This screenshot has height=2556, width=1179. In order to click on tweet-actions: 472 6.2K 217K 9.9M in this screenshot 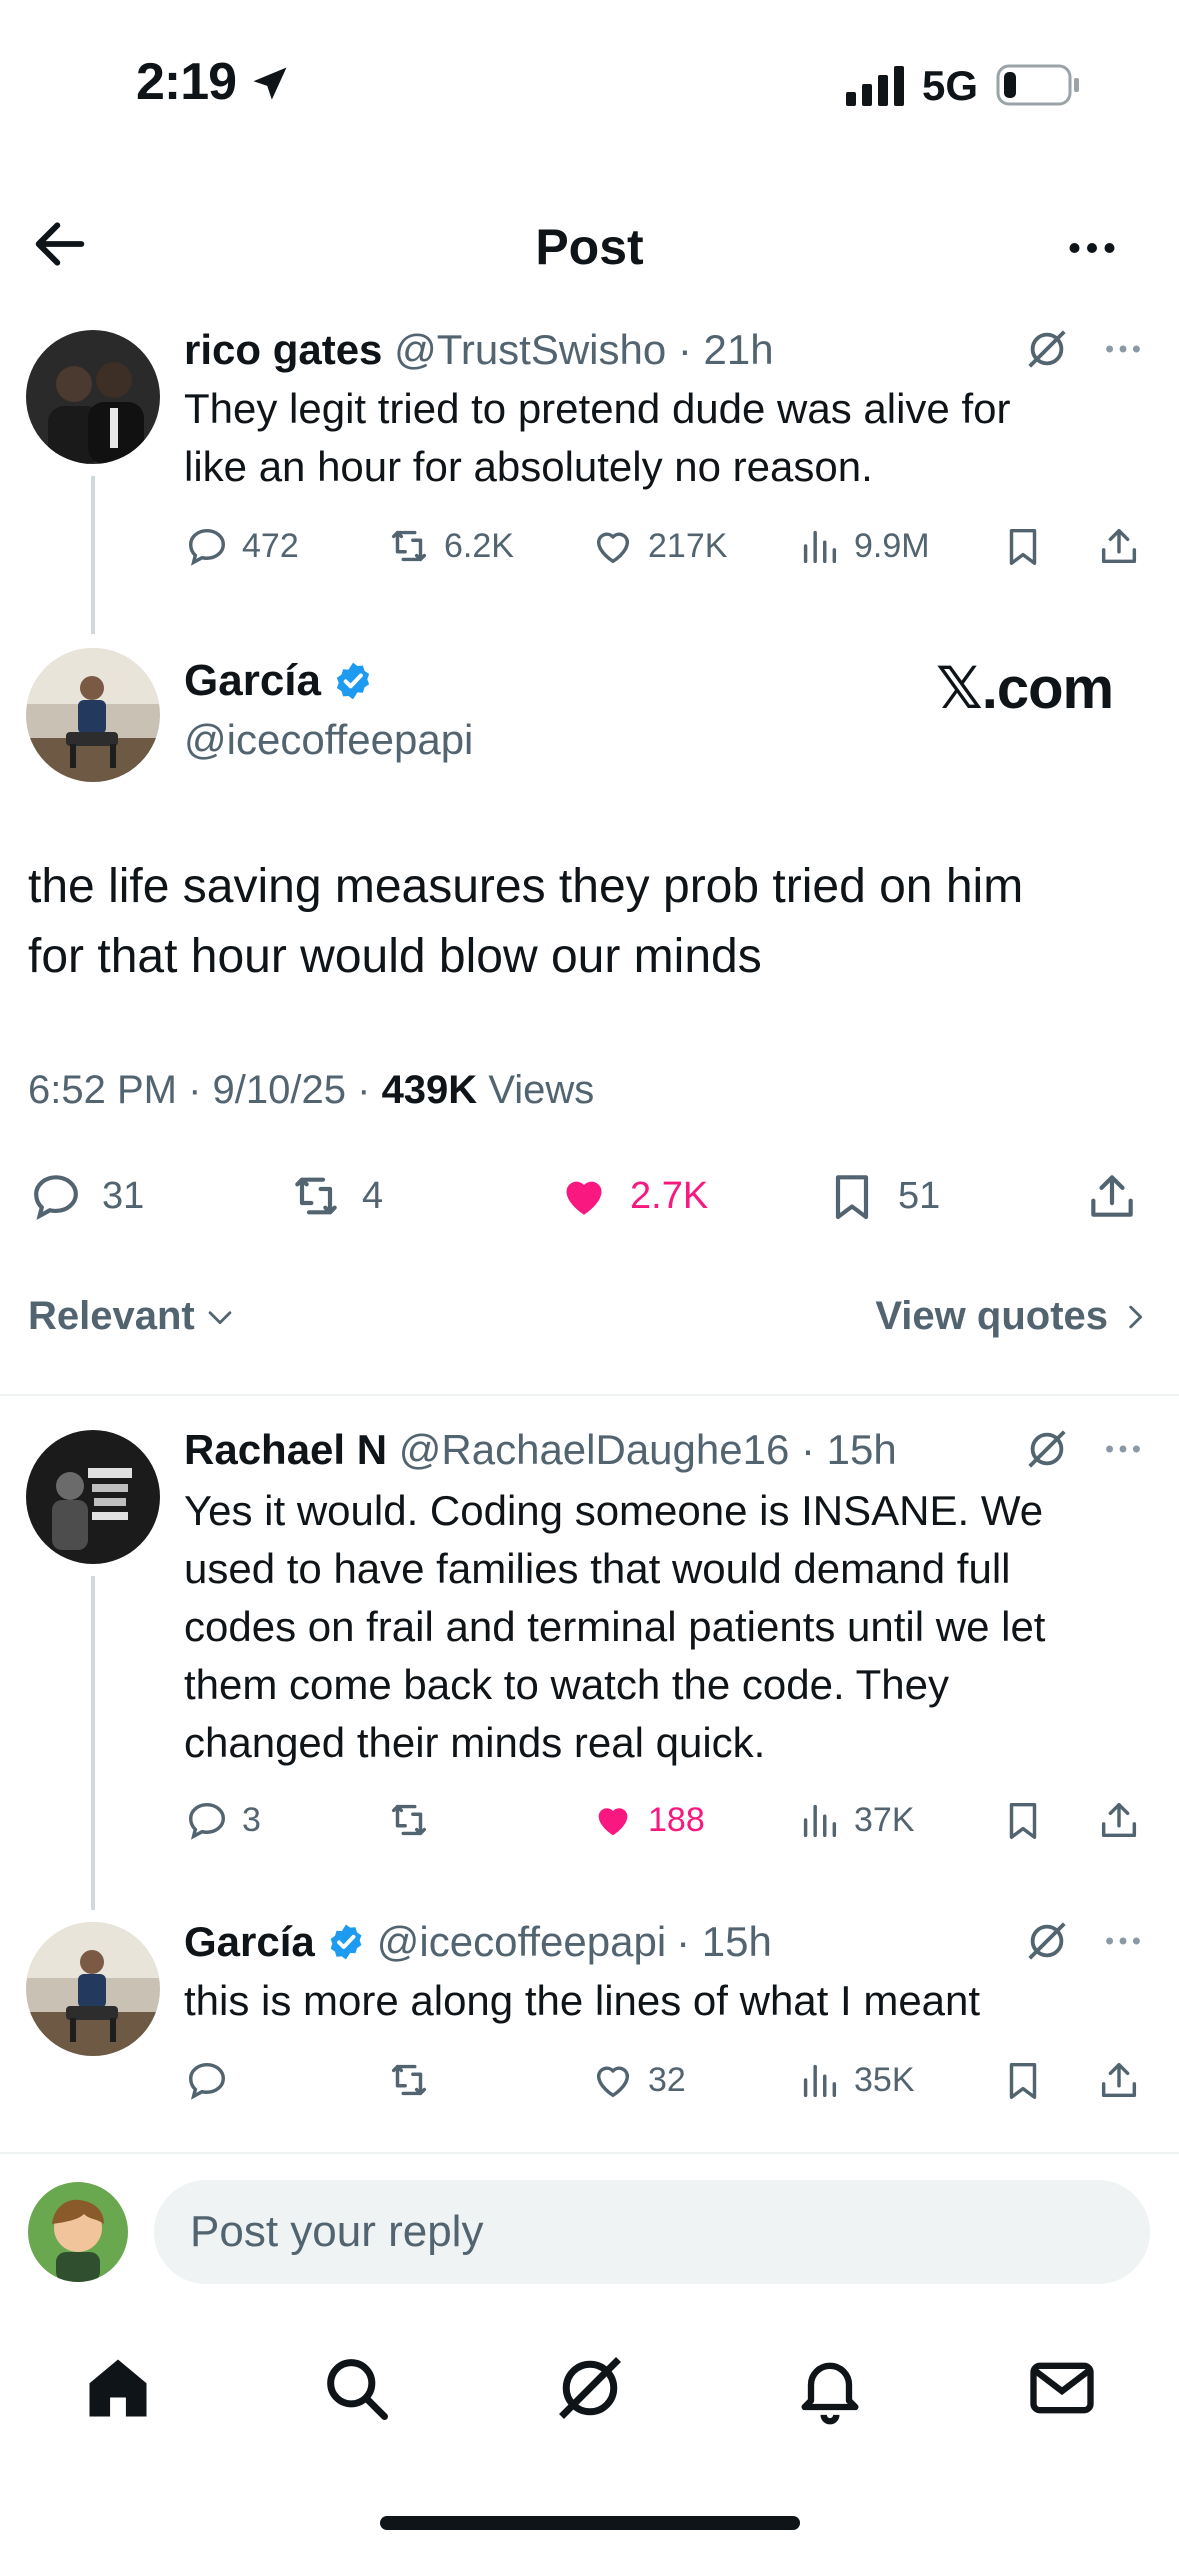, I will do `click(664, 546)`.